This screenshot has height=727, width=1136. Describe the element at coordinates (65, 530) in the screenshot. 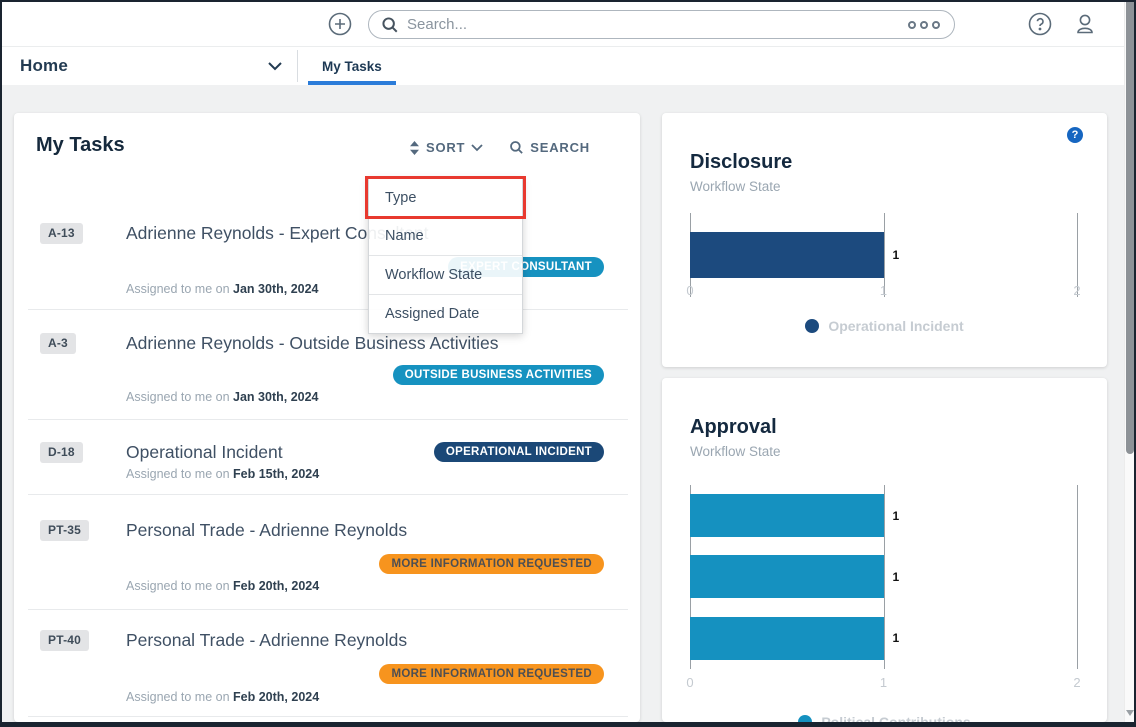

I see `task-id-badge: PT-35` at that location.